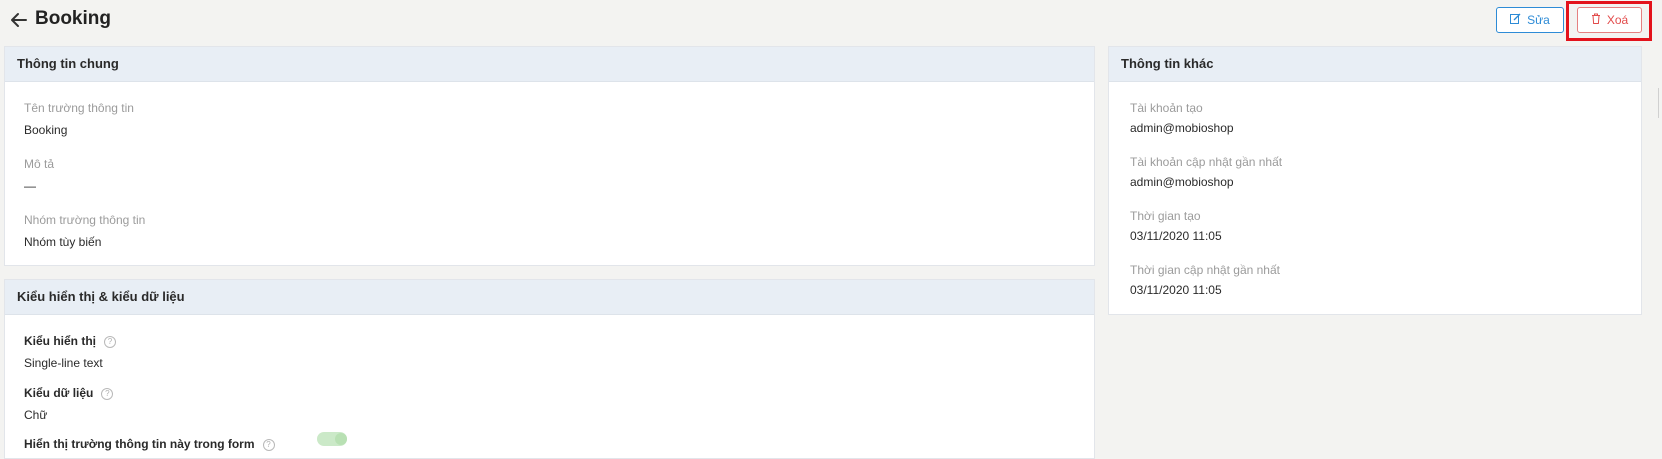 This screenshot has width=1662, height=459. Describe the element at coordinates (36, 415) in the screenshot. I see `data-type-value: Chữ` at that location.